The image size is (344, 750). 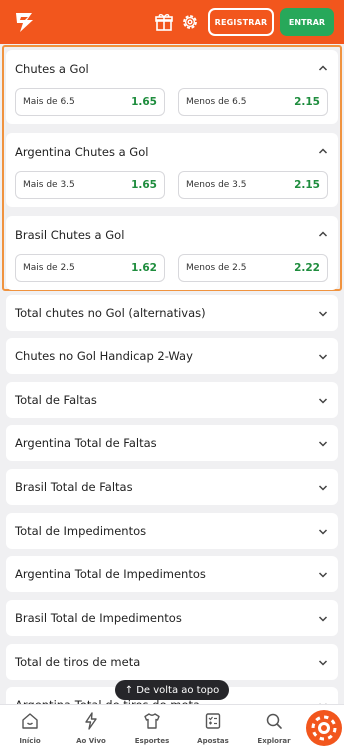 I want to click on nav-bets: Apostas, so click(x=213, y=730).